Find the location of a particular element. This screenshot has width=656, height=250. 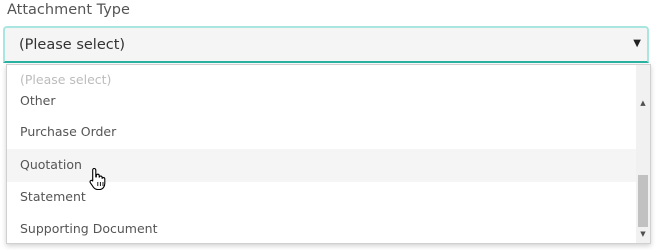

option-other: Other is located at coordinates (322, 101).